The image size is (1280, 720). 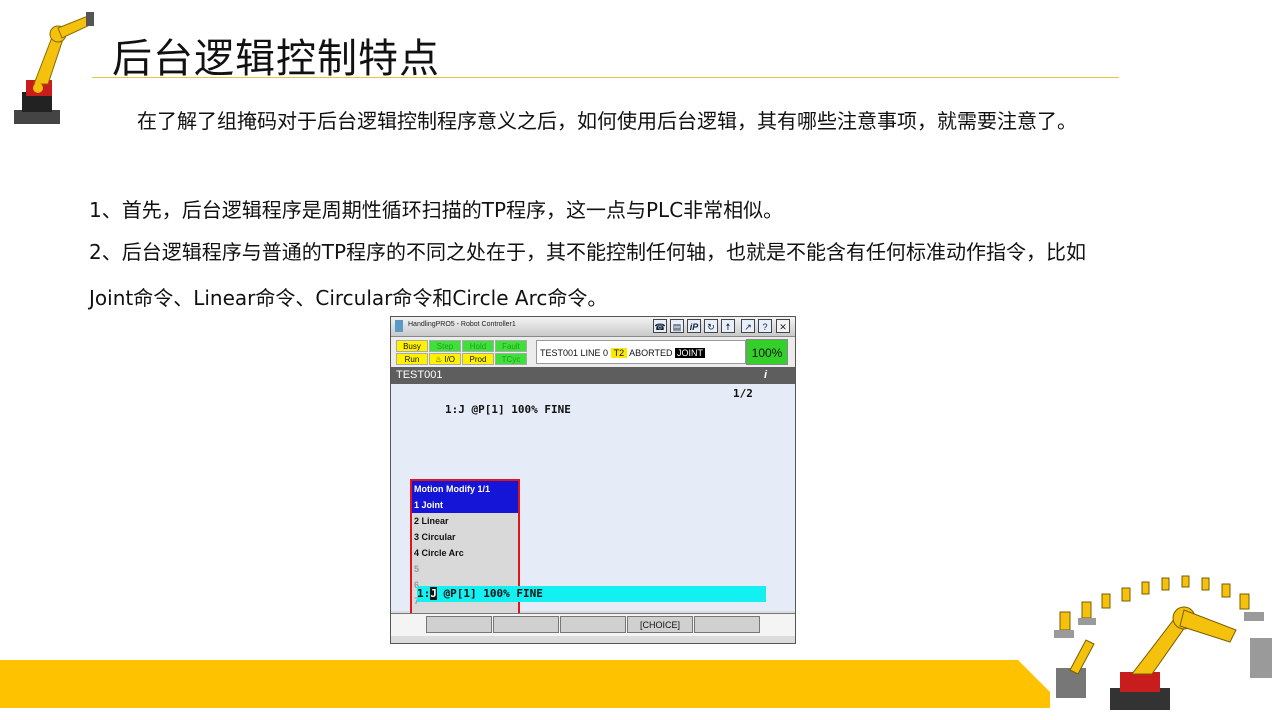 I want to click on robot-arm-icon, so click(x=54, y=68).